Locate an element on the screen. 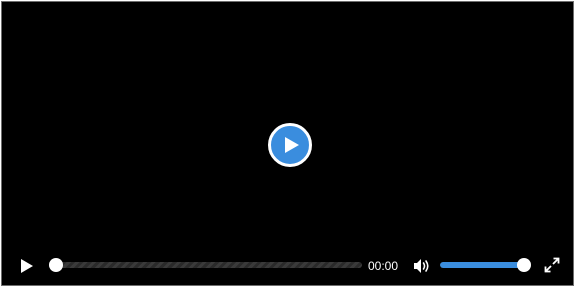 The width and height of the screenshot is (577, 289). volume-level is located at coordinates (482, 265).